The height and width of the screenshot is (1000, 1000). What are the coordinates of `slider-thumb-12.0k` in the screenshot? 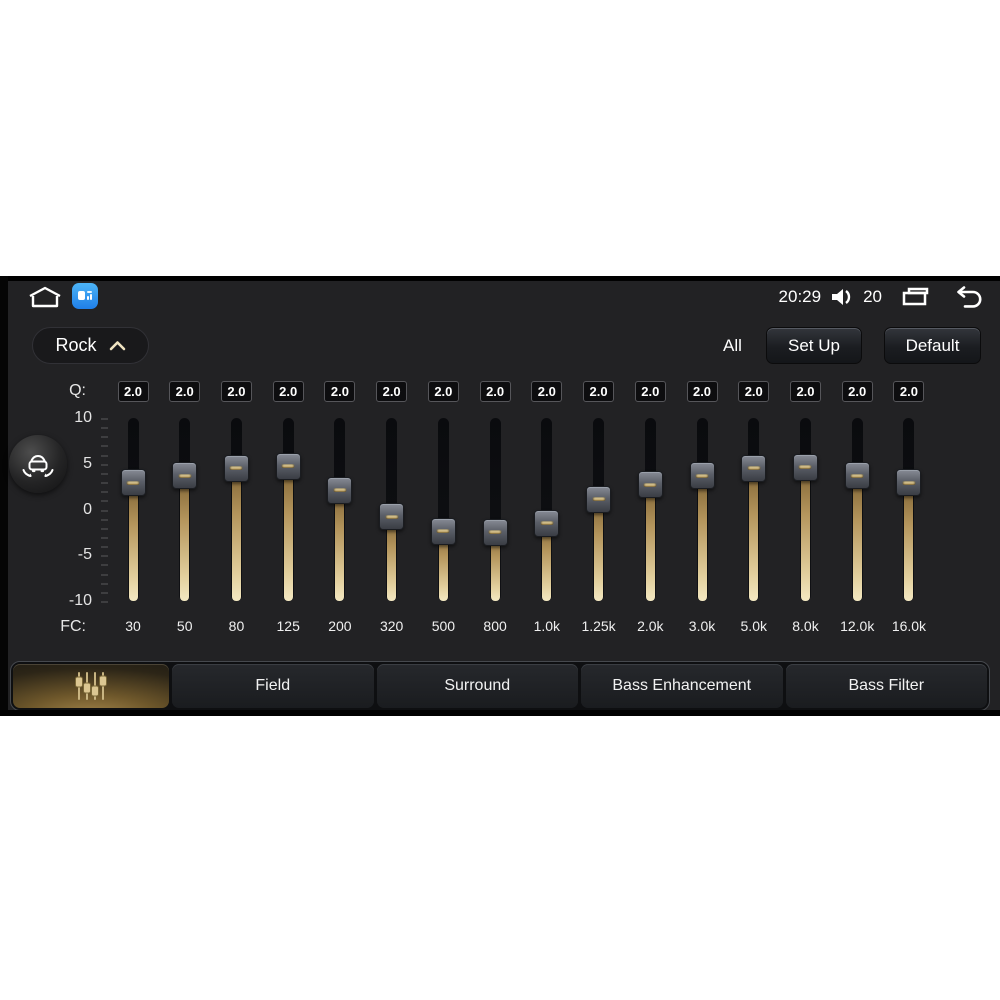 It's located at (857, 476).